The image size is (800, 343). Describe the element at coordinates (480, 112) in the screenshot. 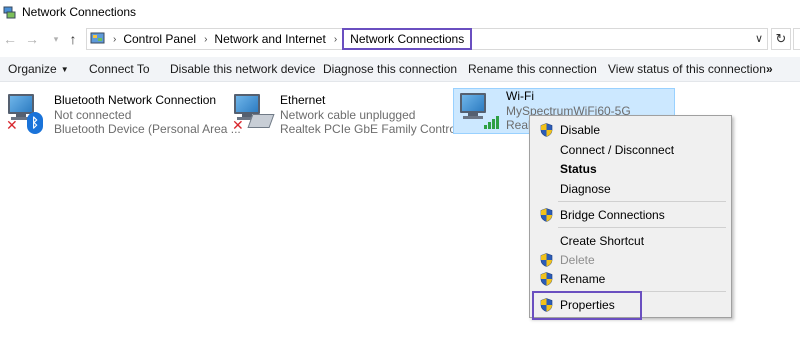

I see `wifi-connection-icon` at that location.